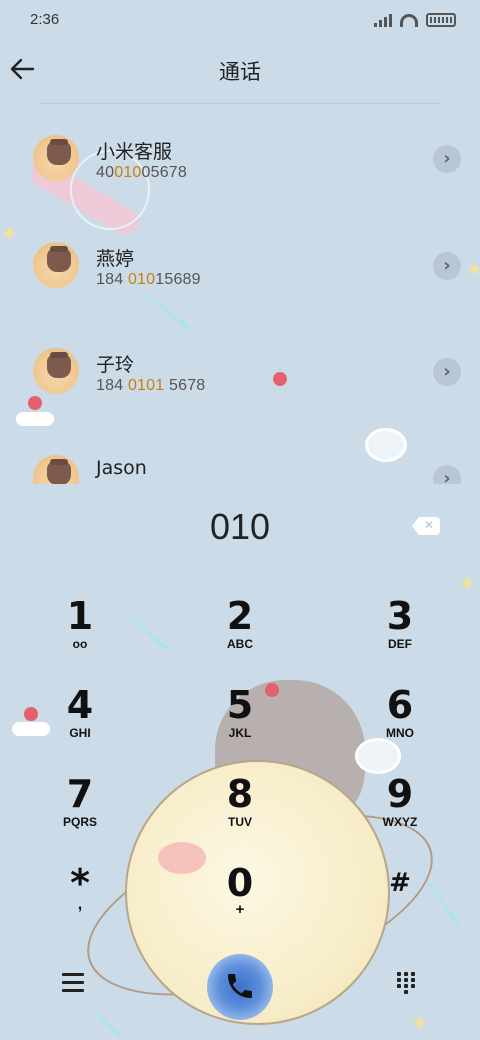  I want to click on contact-name: 燕婷, so click(115, 259).